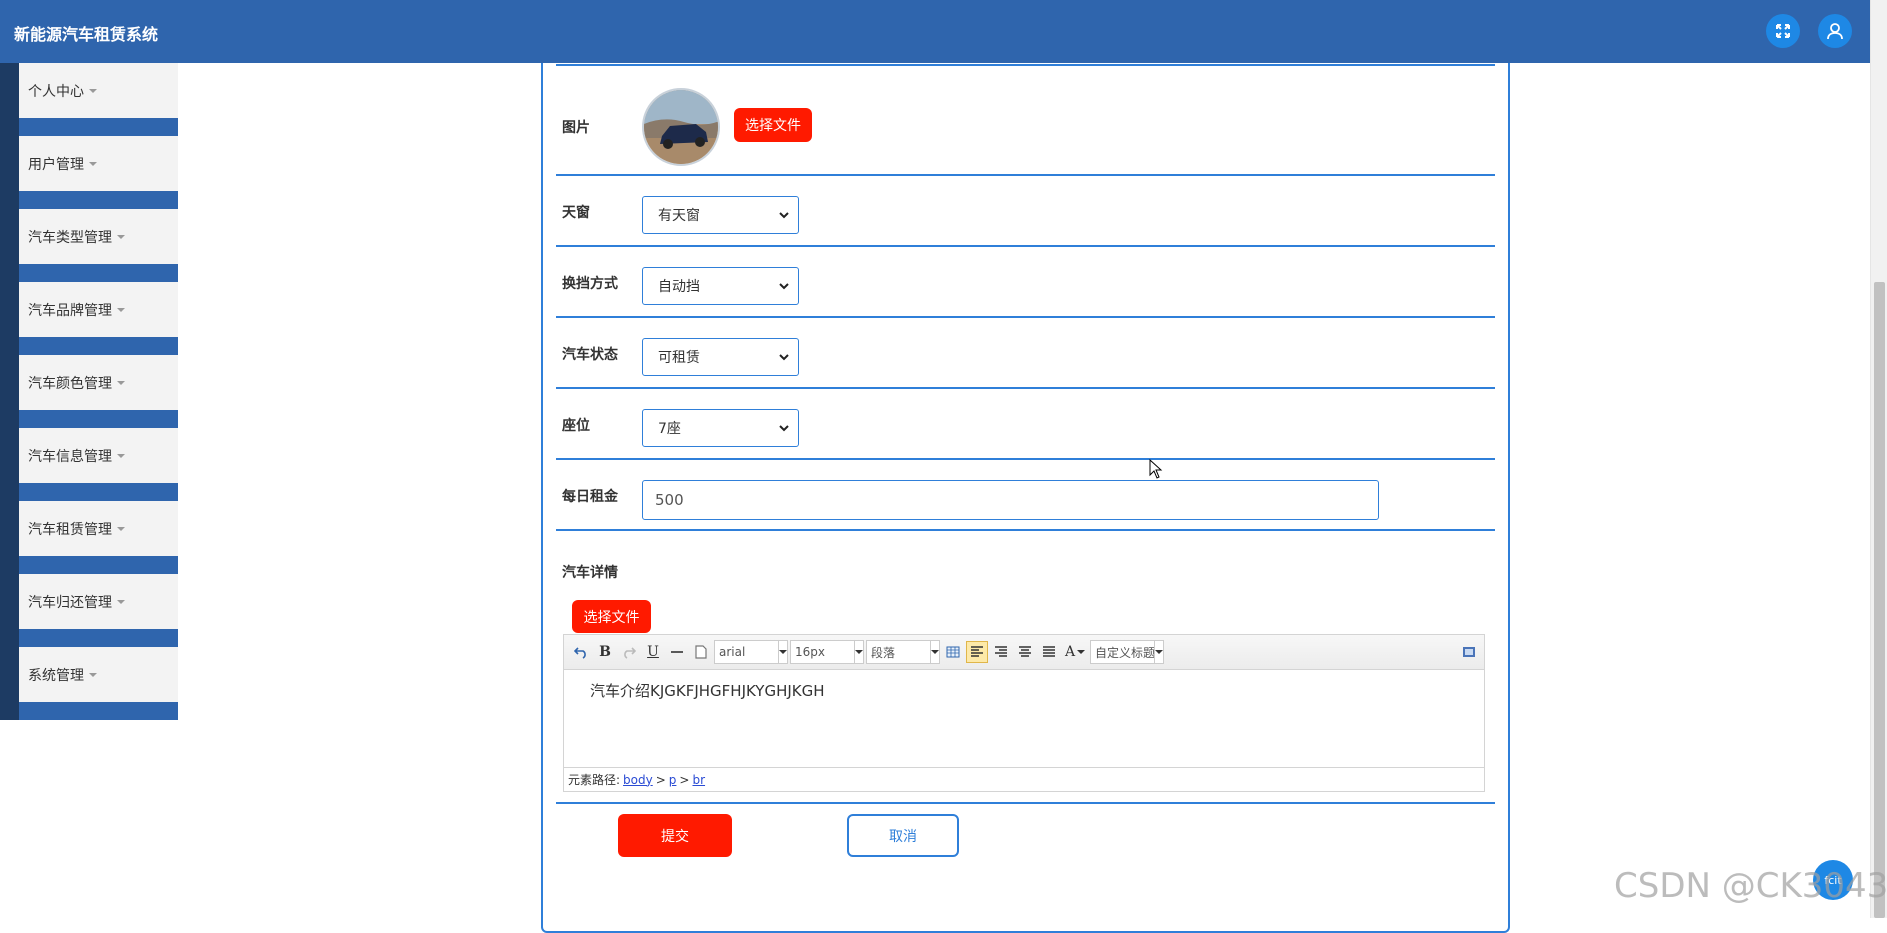 The image size is (1887, 933). What do you see at coordinates (56, 164) in the screenshot?
I see `sidebar-item-label: 用户管理` at bounding box center [56, 164].